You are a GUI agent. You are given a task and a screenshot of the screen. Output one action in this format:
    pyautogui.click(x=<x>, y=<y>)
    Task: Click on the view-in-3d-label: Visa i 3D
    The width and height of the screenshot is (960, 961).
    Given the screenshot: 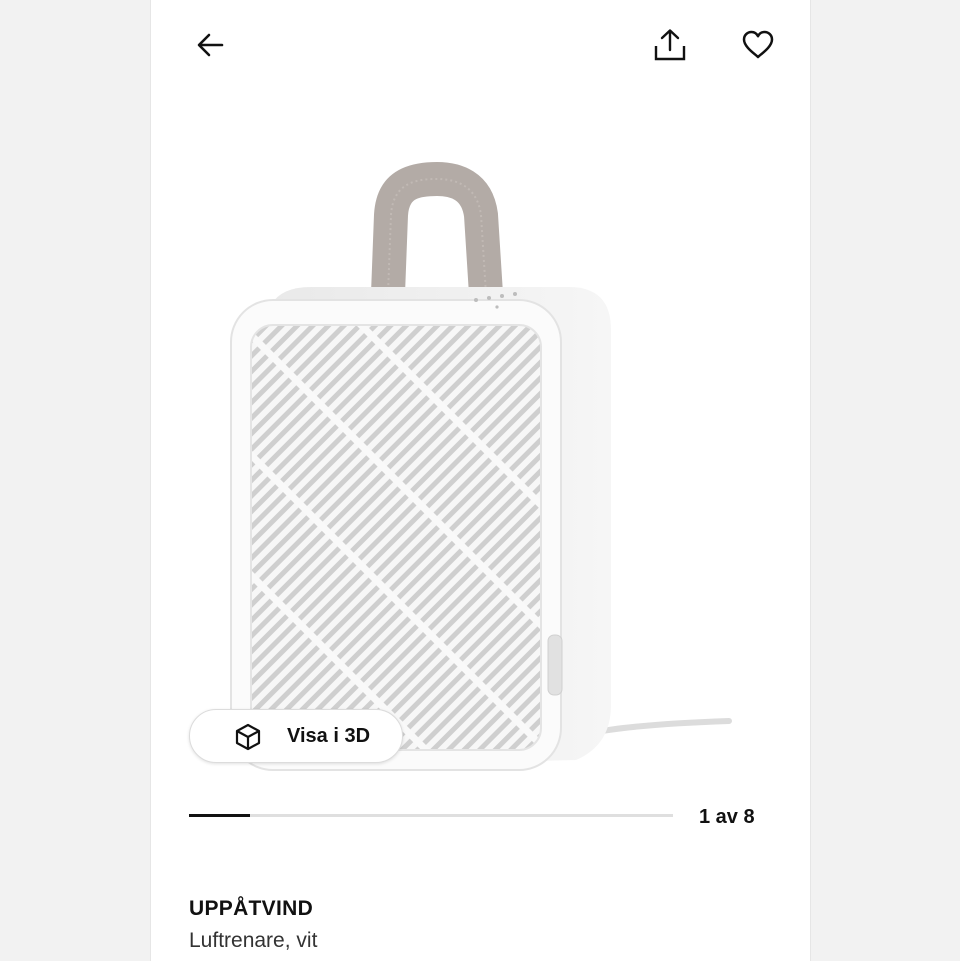 What is the action you would take?
    pyautogui.click(x=329, y=735)
    